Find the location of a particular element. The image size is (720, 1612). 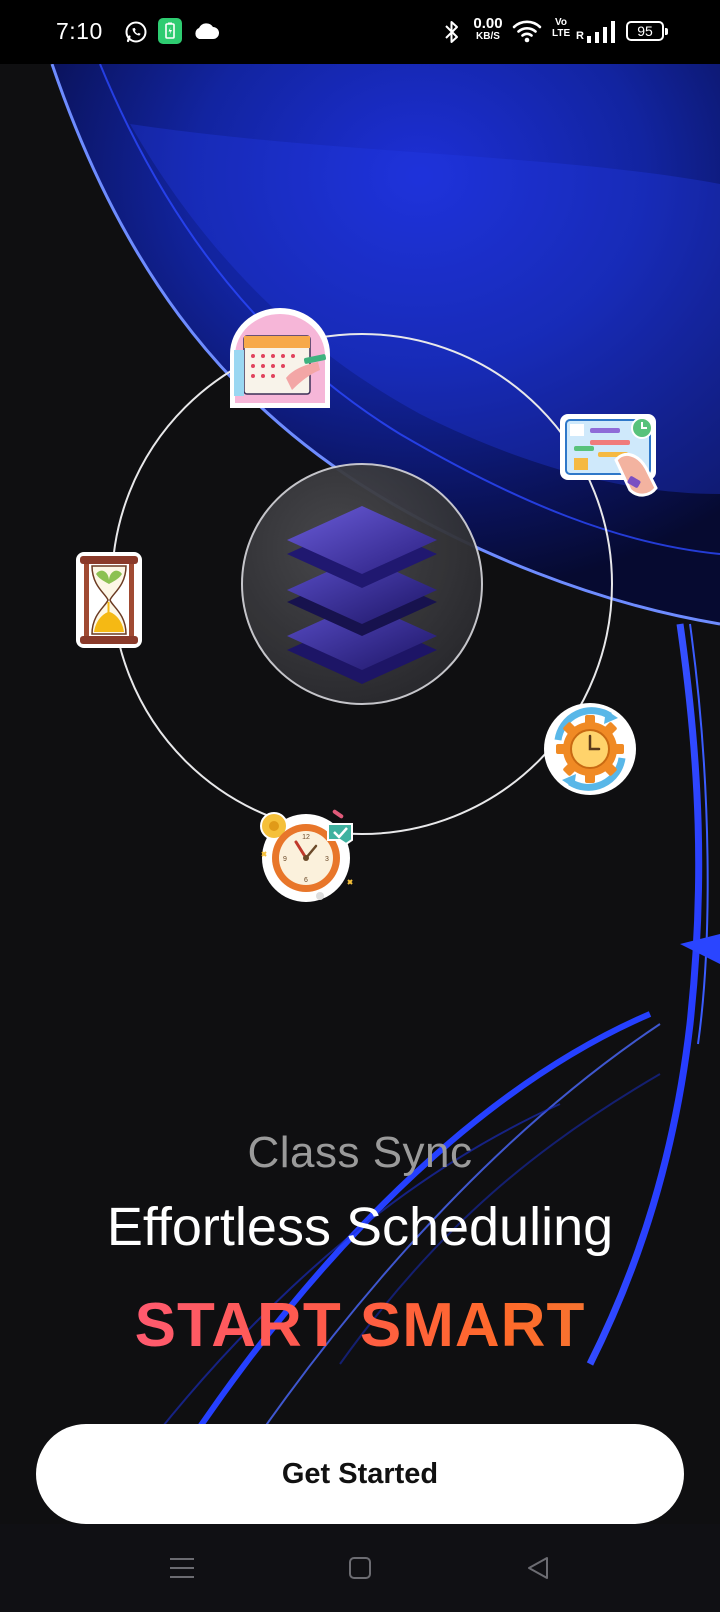

hourglass-sticker is located at coordinates (109, 600).